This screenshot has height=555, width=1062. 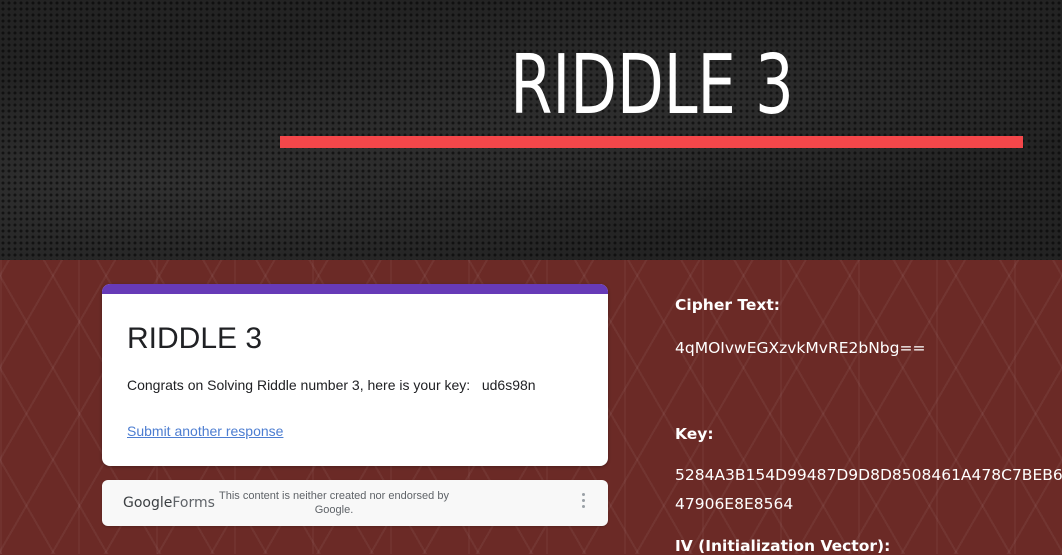 I want to click on key-value-line1: 5284A3B154D99487D9D8D8508461A478C7BEB6, so click(x=868, y=475).